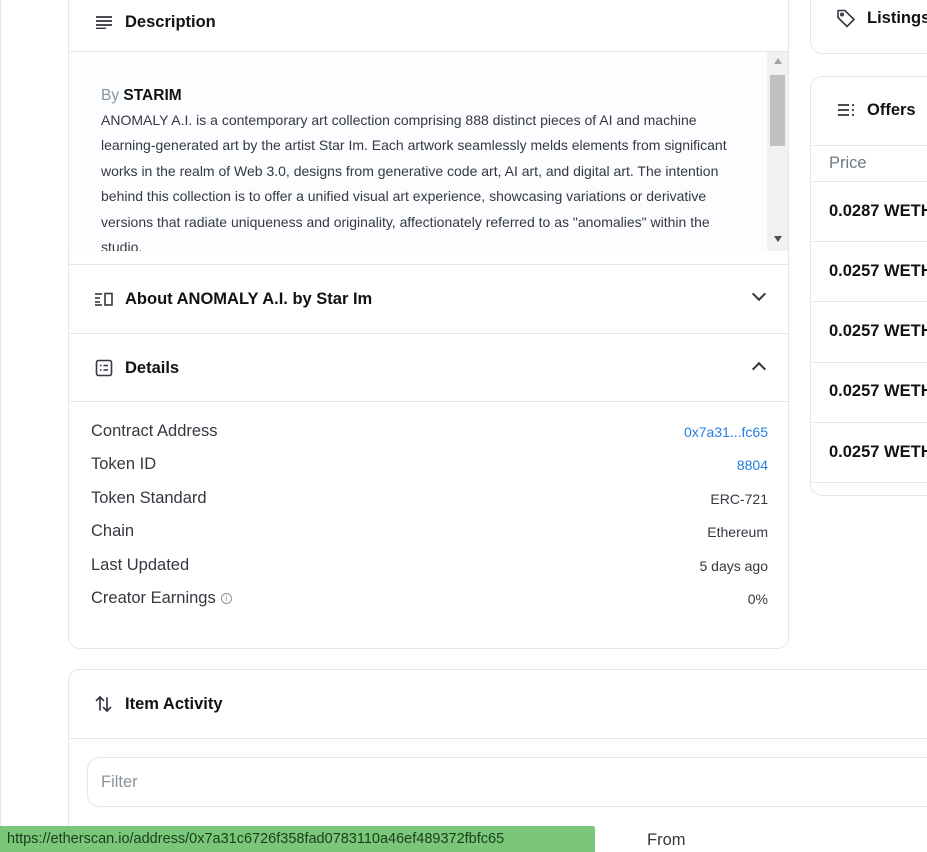 This screenshot has width=927, height=852. Describe the element at coordinates (737, 531) in the screenshot. I see `detail-value: Ethereum` at that location.